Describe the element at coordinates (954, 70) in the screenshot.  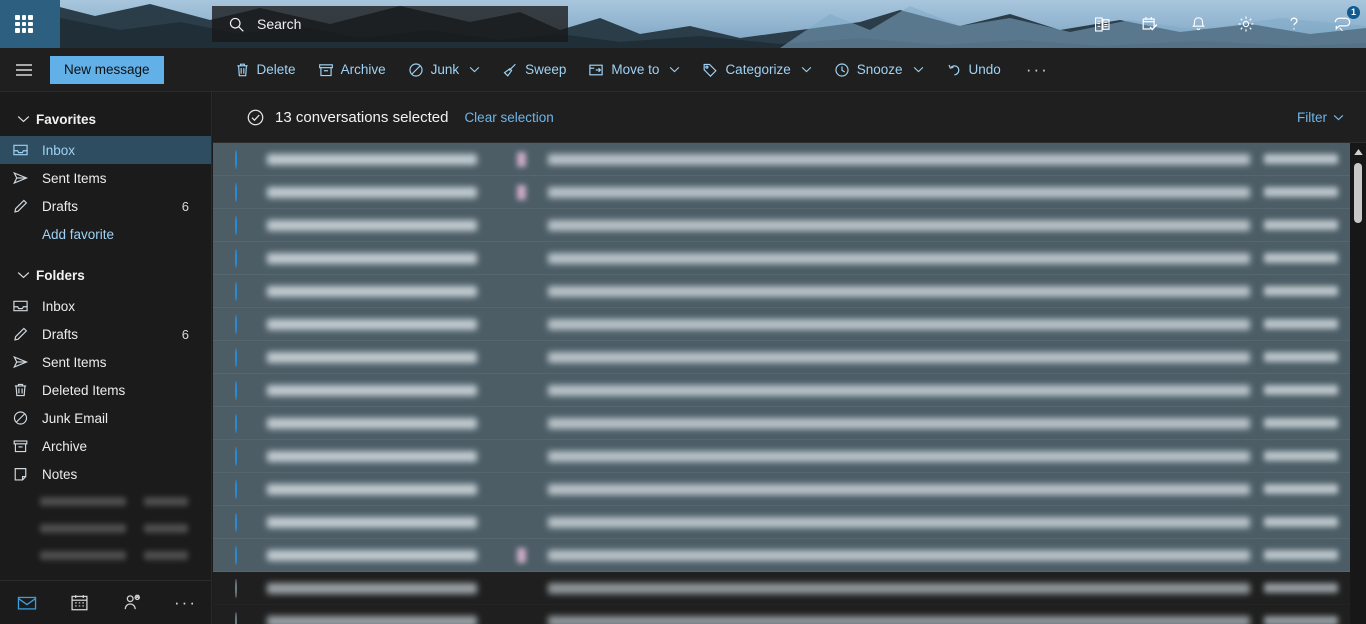
I see `undo-icon` at that location.